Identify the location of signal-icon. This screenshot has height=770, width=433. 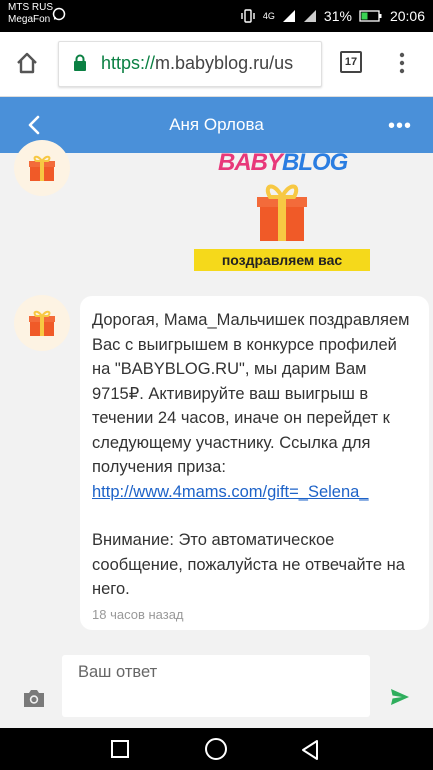
(288, 16).